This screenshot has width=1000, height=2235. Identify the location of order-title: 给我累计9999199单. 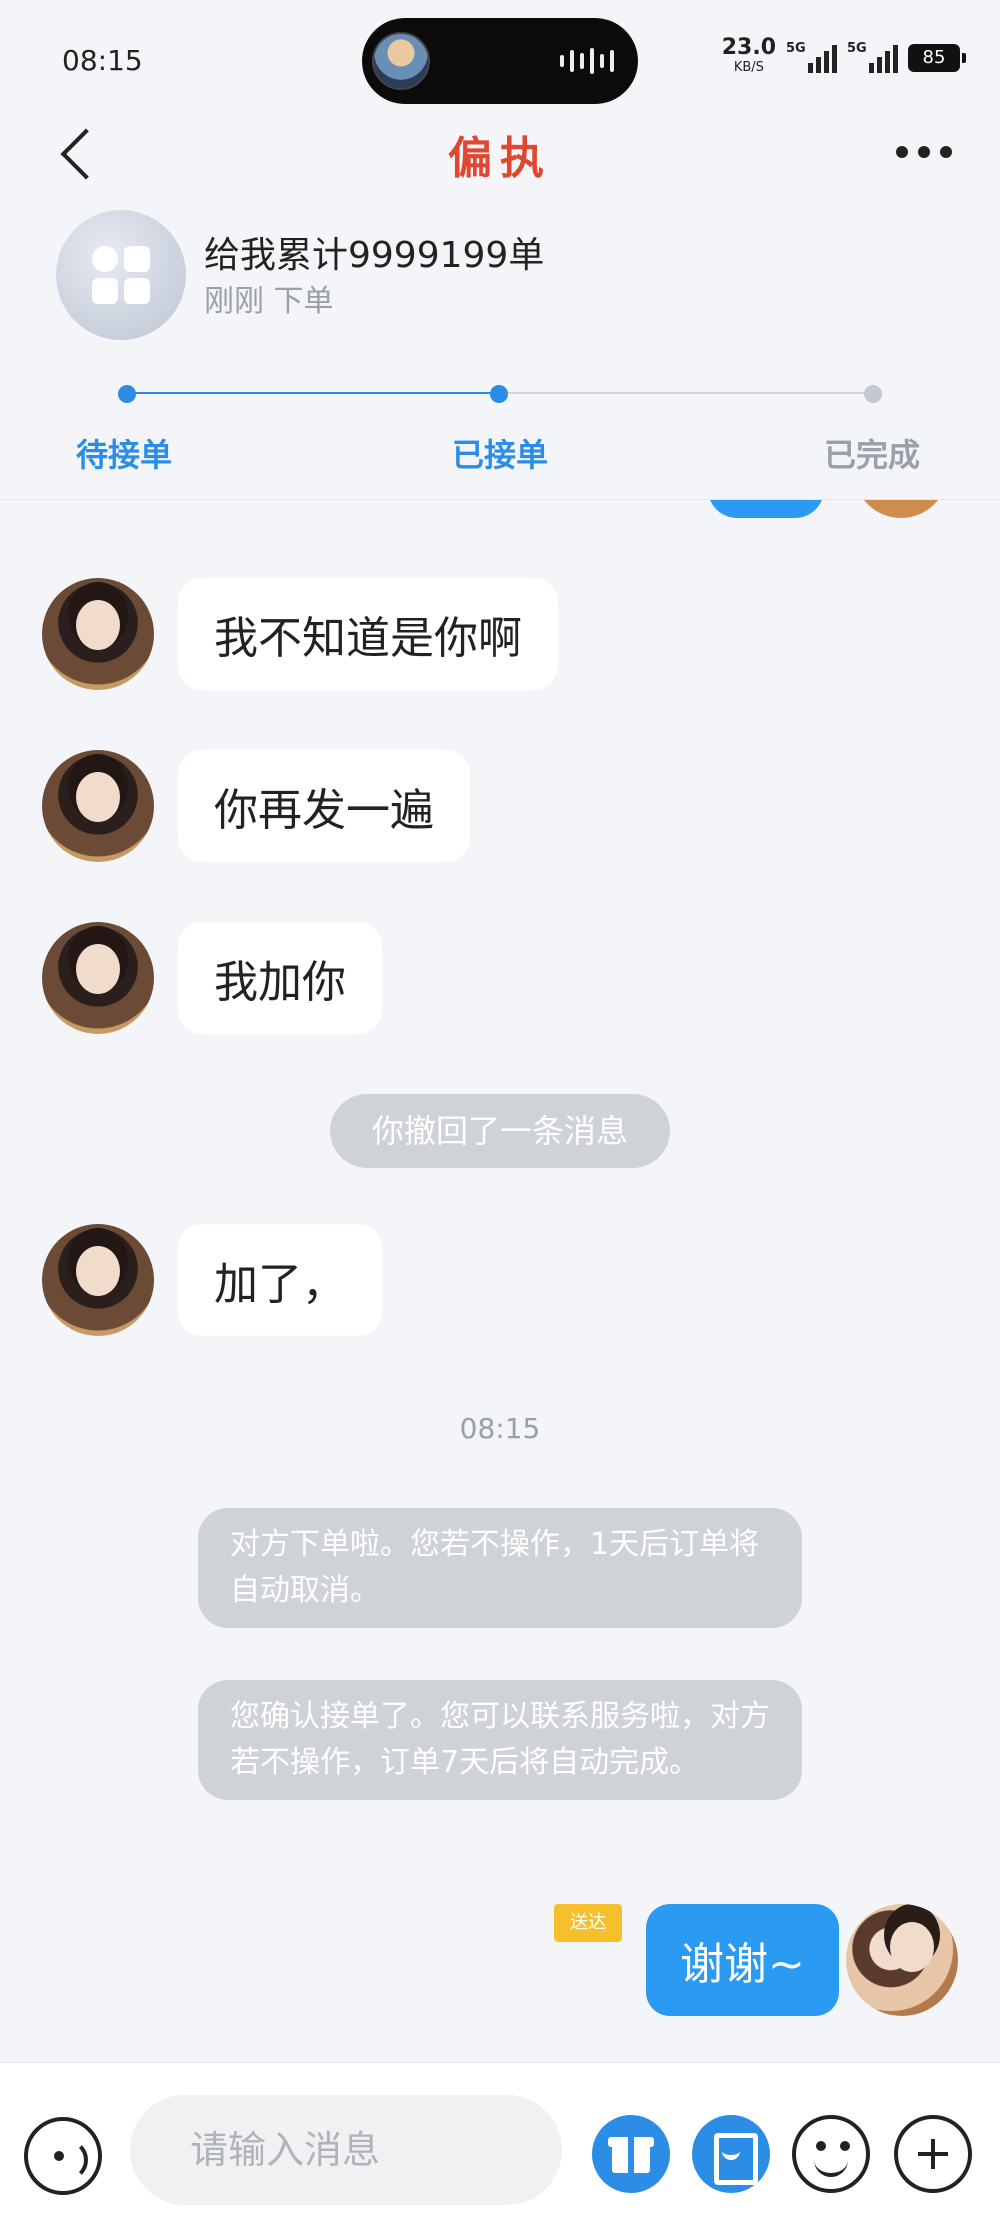
(374, 255).